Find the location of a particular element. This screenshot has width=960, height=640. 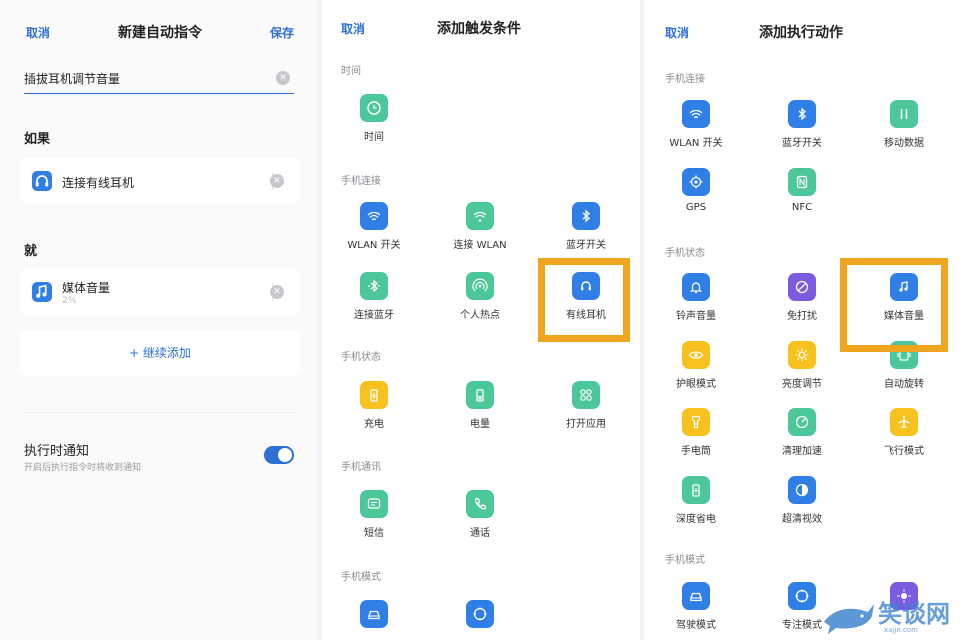

dnd-icon is located at coordinates (802, 287).